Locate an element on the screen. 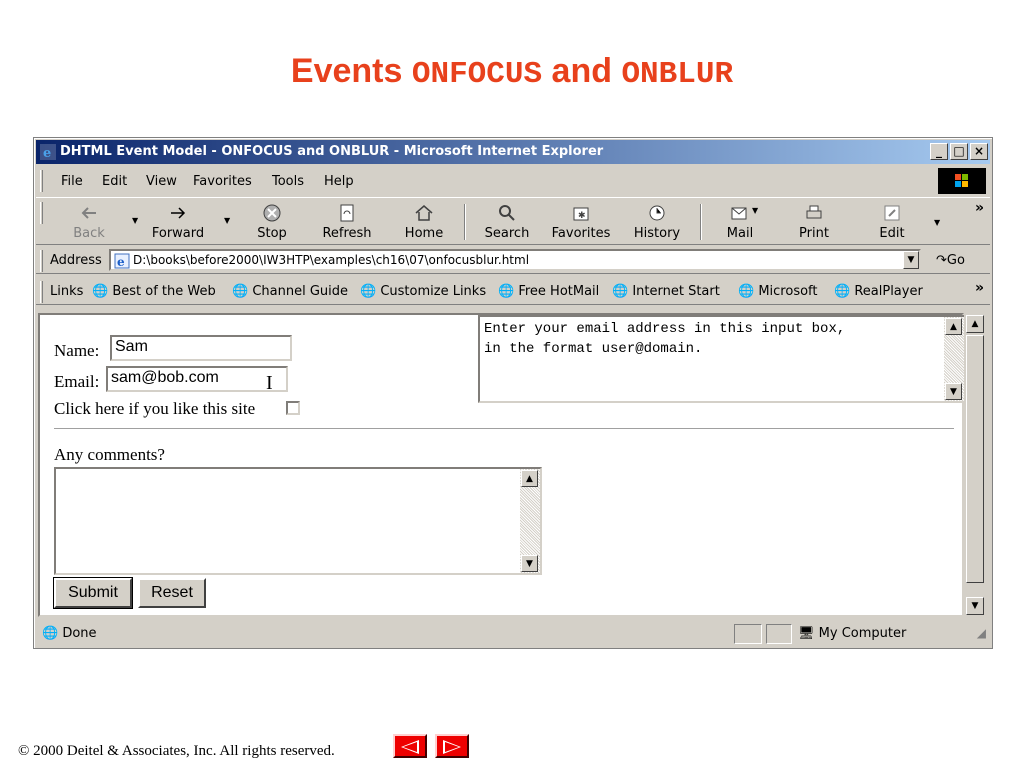 The height and width of the screenshot is (768, 1024). link-internet-start: 🌐 Internet Start is located at coordinates (666, 291).